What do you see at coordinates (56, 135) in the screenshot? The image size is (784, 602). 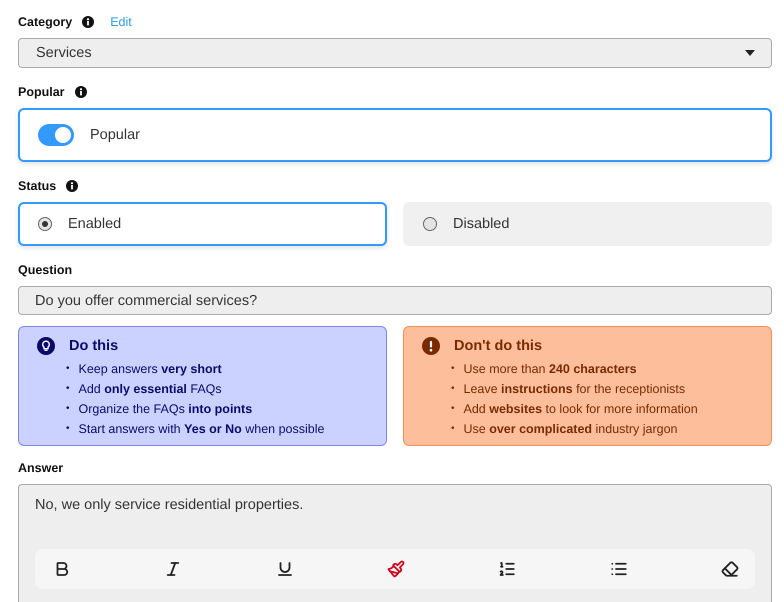 I see `toggle-switch` at bounding box center [56, 135].